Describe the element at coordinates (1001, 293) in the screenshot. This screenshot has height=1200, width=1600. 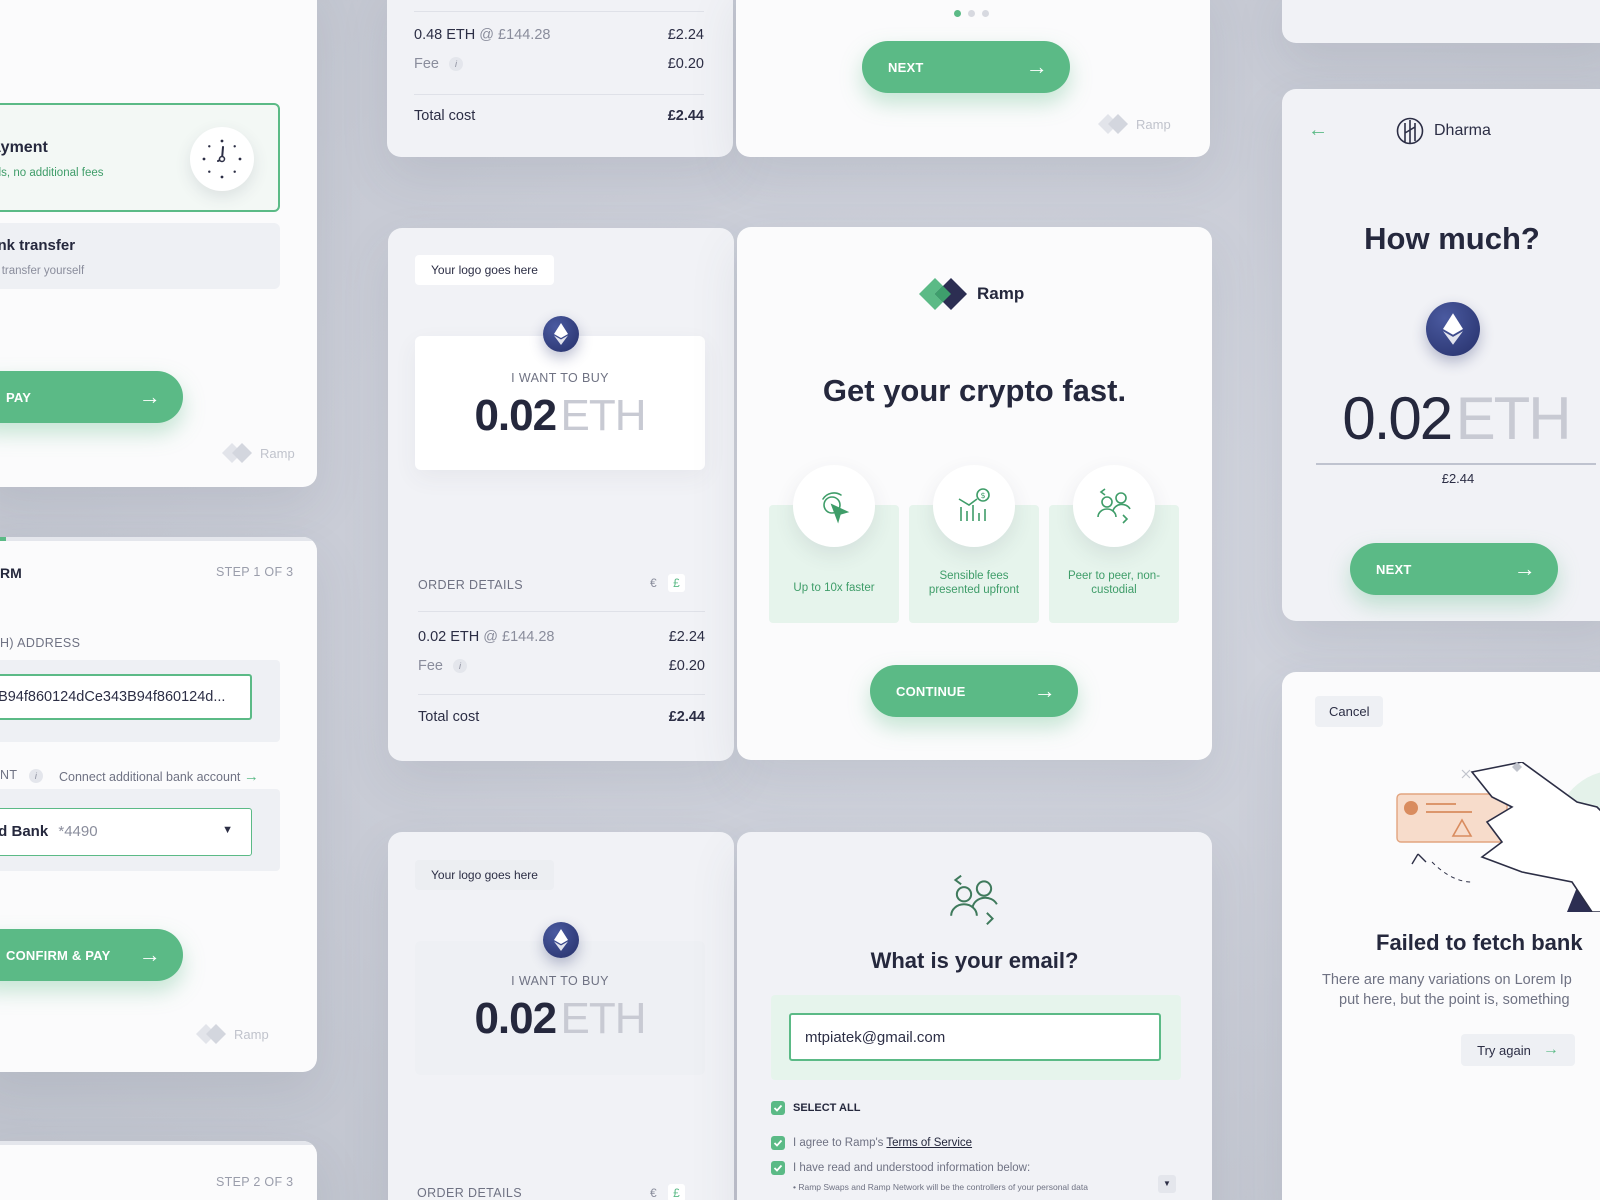
I see `ramp-brand-text: Ramp` at that location.